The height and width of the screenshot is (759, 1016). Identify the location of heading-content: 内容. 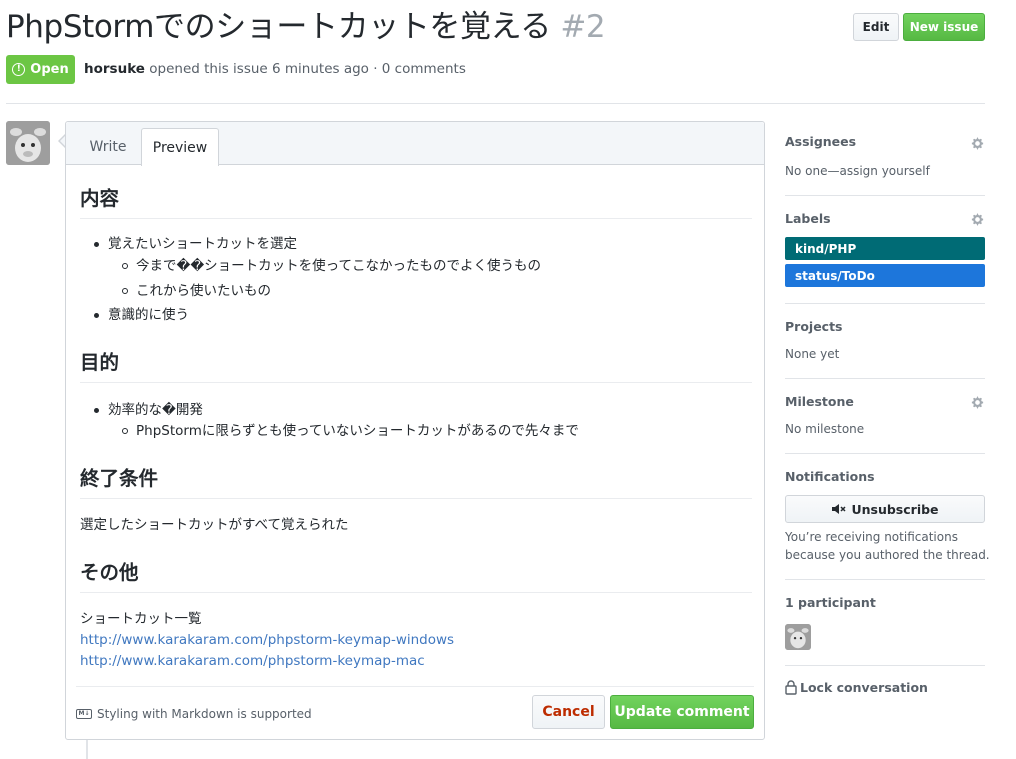
(416, 200).